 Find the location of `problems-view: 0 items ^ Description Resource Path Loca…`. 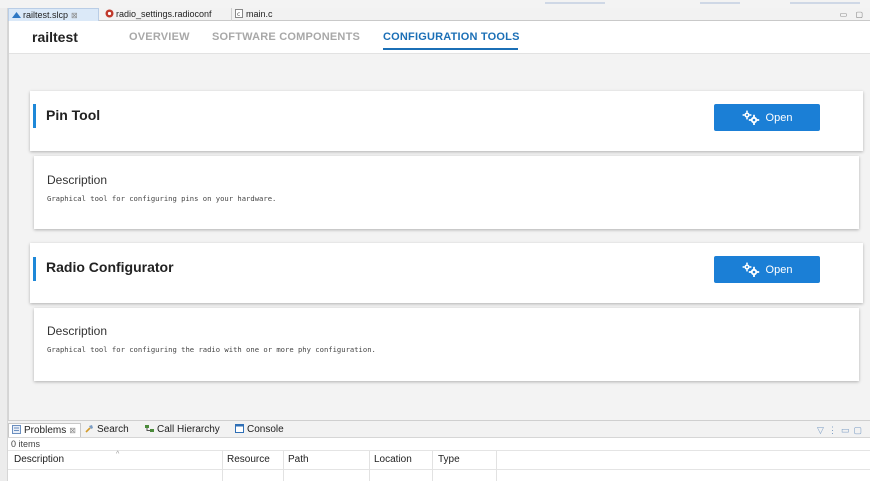

problems-view: 0 items ^ Description Resource Path Loca… is located at coordinates (439, 459).